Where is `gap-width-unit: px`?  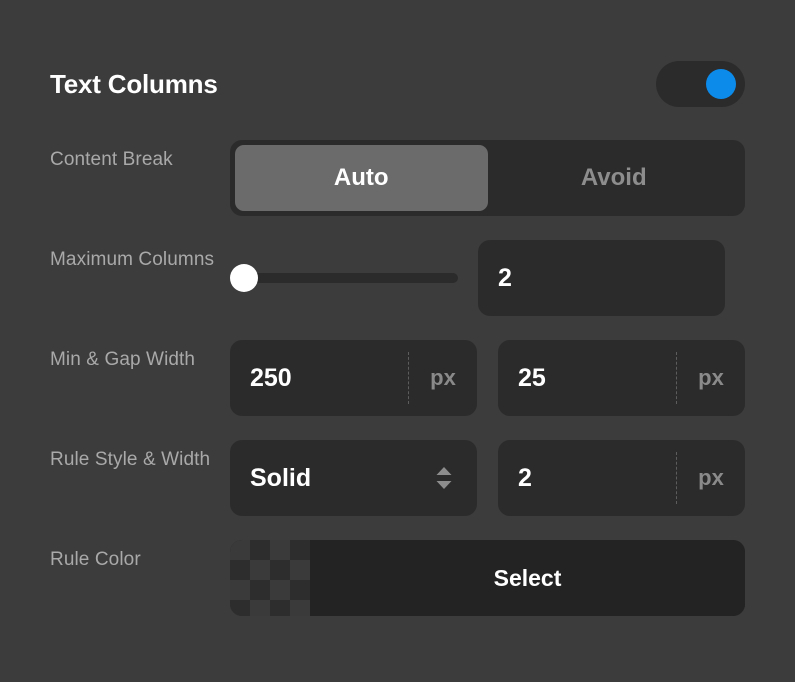 gap-width-unit: px is located at coordinates (711, 378).